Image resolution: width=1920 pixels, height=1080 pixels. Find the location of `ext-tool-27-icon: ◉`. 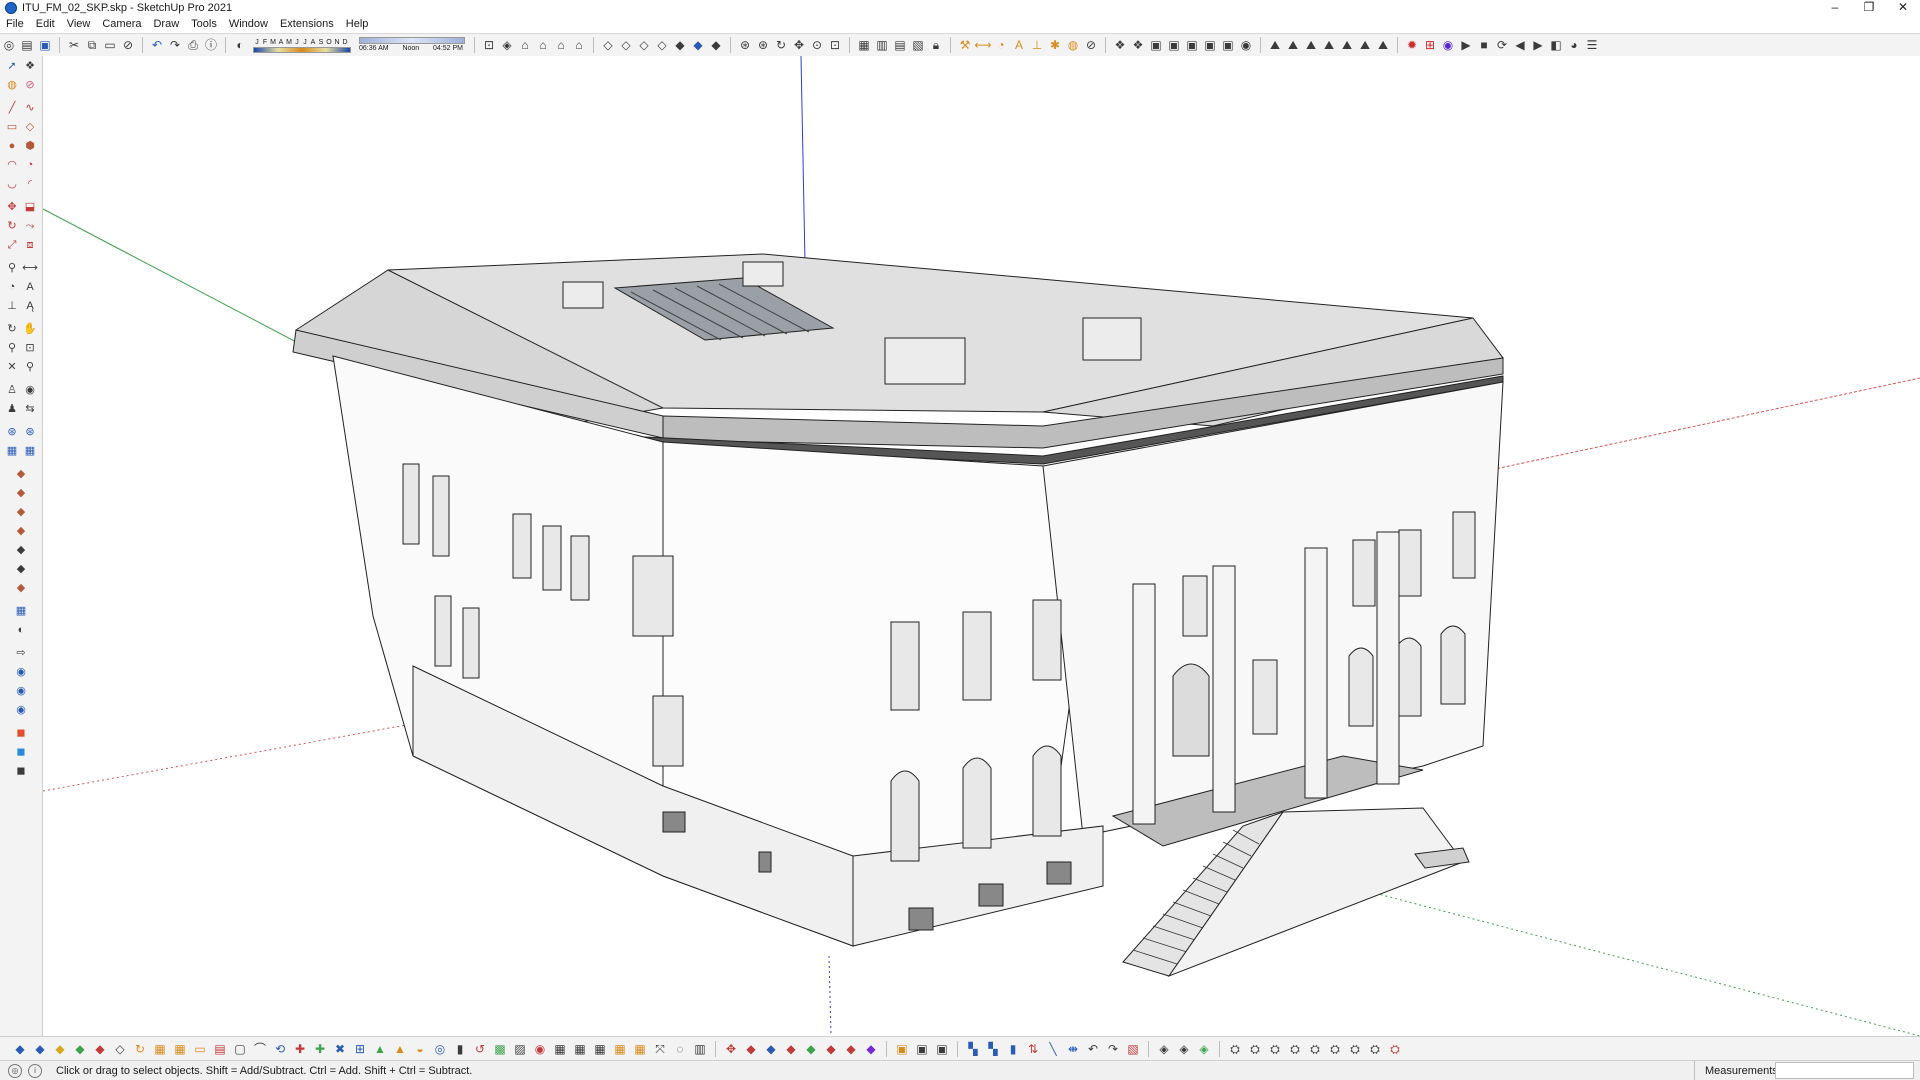

ext-tool-27-icon: ◉ is located at coordinates (540, 1049).